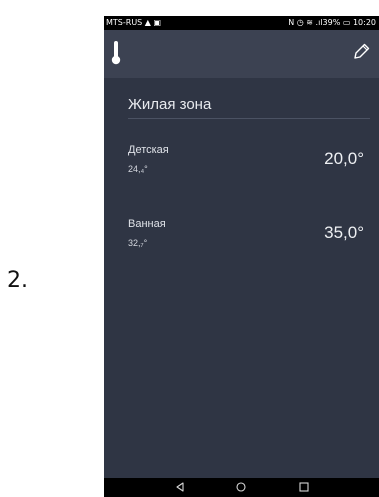 The image size is (379, 497). I want to click on zone-title: Жилая зона, so click(170, 104).